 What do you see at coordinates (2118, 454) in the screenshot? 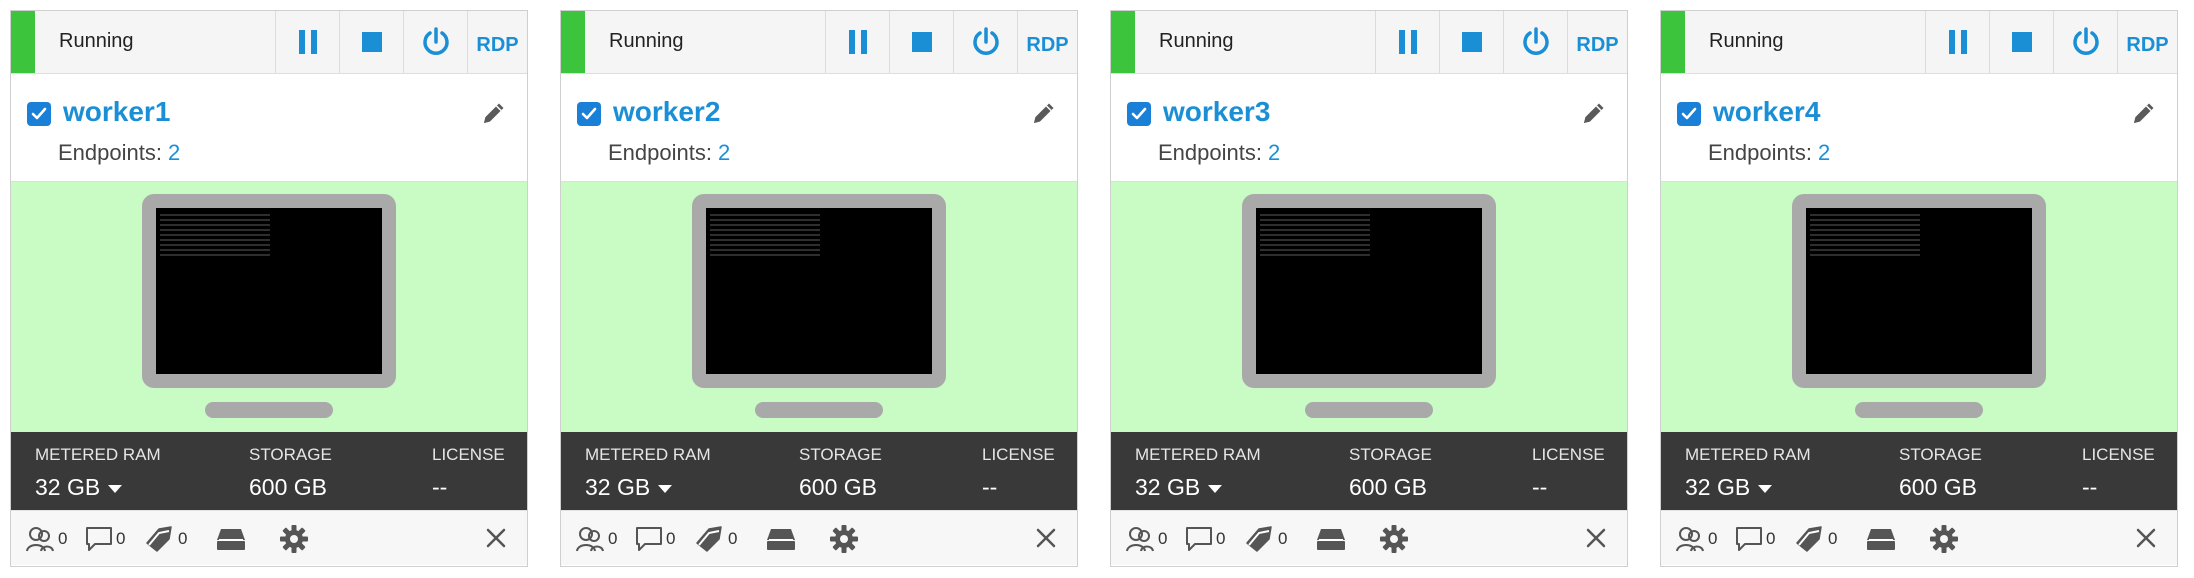
I see `license-label: LICENSE` at bounding box center [2118, 454].